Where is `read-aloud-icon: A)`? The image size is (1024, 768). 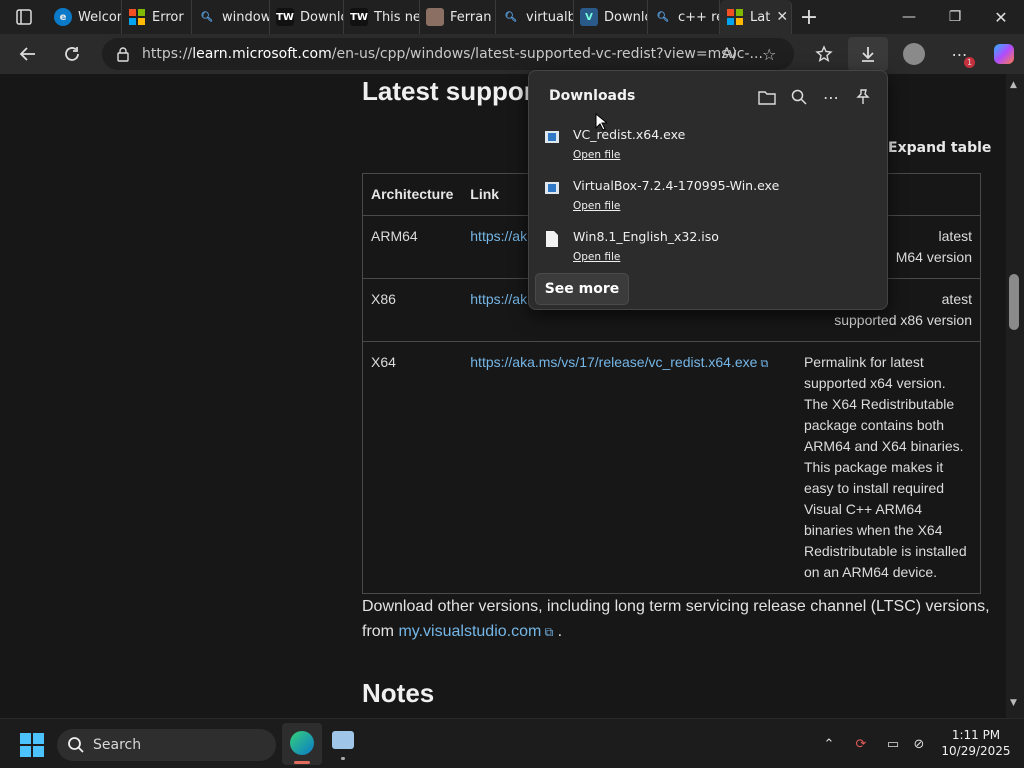
read-aloud-icon: A) is located at coordinates (729, 54).